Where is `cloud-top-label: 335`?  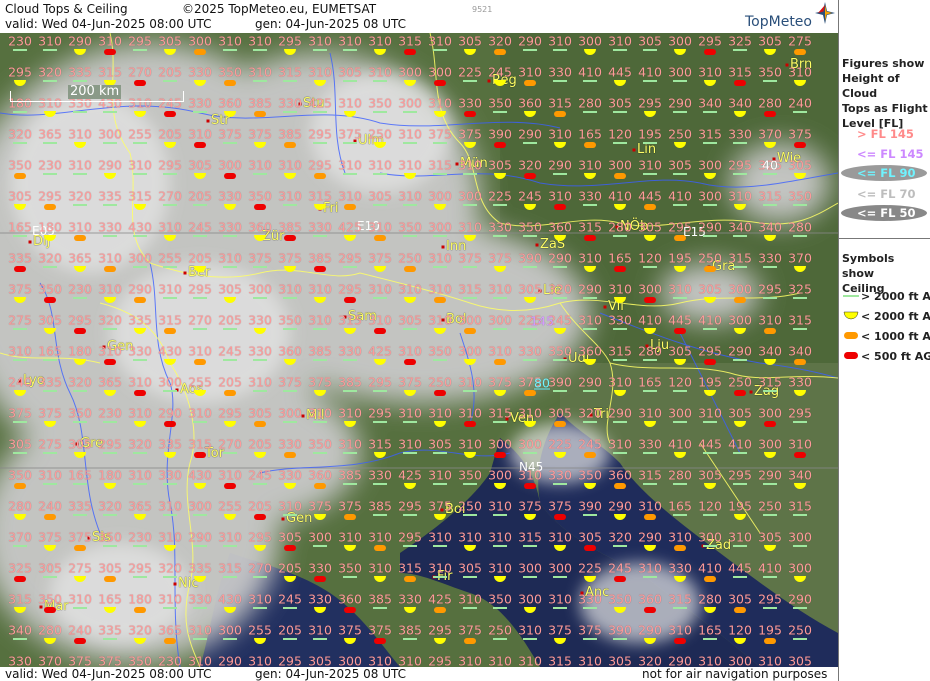
cloud-top-label: 335 is located at coordinates (200, 568).